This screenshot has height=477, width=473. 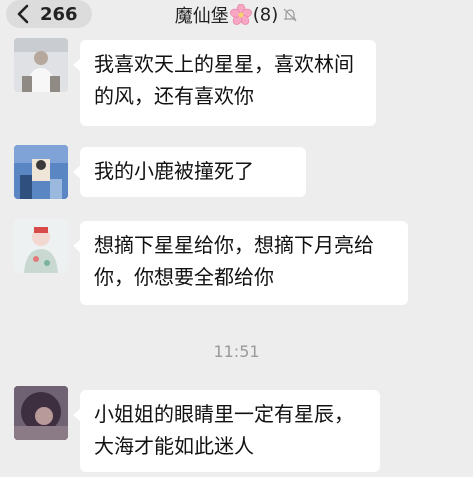 I want to click on message-text: 小姐姐的眼睛里一定有星辰，大海才能如此迷人, so click(x=224, y=430).